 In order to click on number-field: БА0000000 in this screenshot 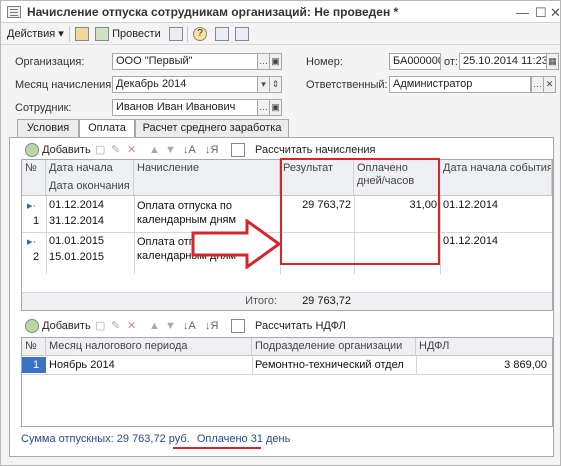, I will do `click(415, 61)`.